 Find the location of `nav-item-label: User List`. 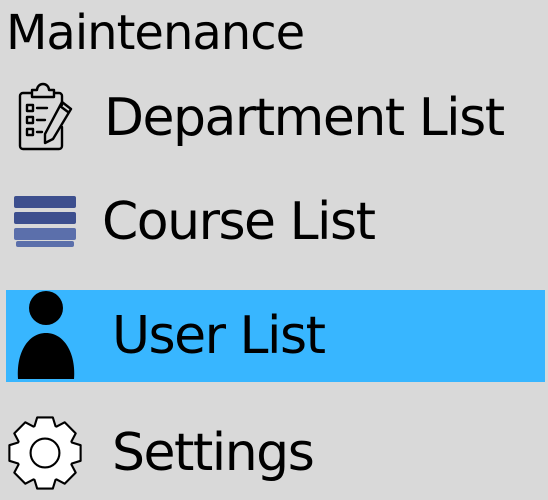

nav-item-label: User List is located at coordinates (219, 336).